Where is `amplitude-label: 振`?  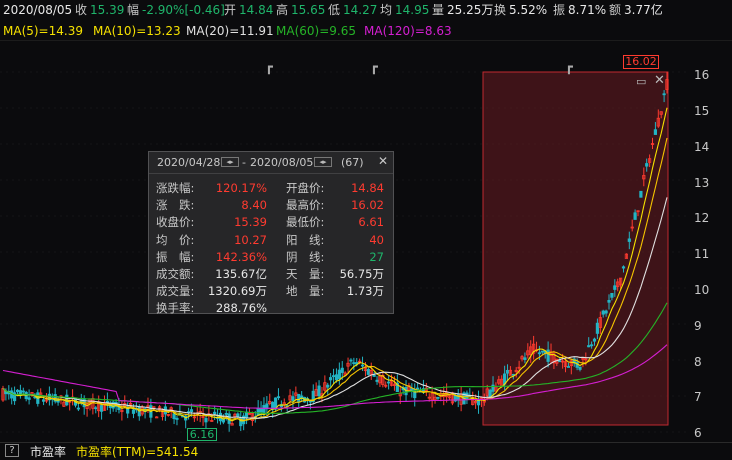
amplitude-label: 振 is located at coordinates (559, 10).